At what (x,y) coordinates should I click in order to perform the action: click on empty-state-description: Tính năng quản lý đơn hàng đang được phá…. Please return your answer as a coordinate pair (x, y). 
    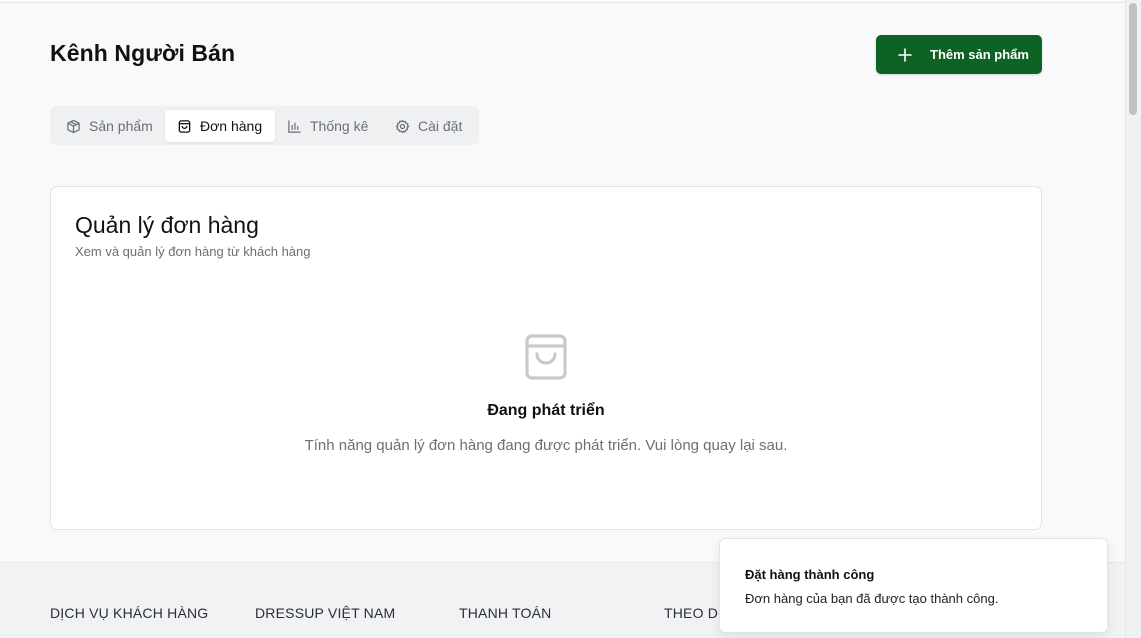
    Looking at the image, I should click on (546, 445).